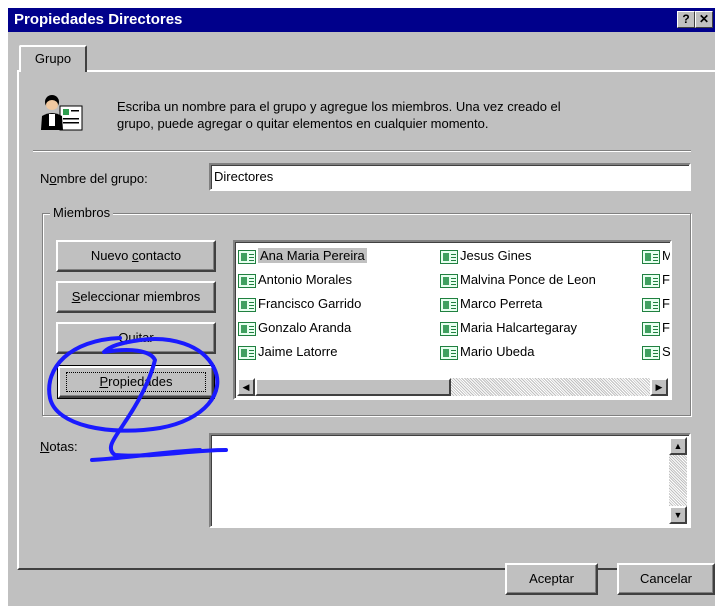 This screenshot has height=606, width=715. What do you see at coordinates (678, 515) in the screenshot?
I see `scroll-down-icon: ▼` at bounding box center [678, 515].